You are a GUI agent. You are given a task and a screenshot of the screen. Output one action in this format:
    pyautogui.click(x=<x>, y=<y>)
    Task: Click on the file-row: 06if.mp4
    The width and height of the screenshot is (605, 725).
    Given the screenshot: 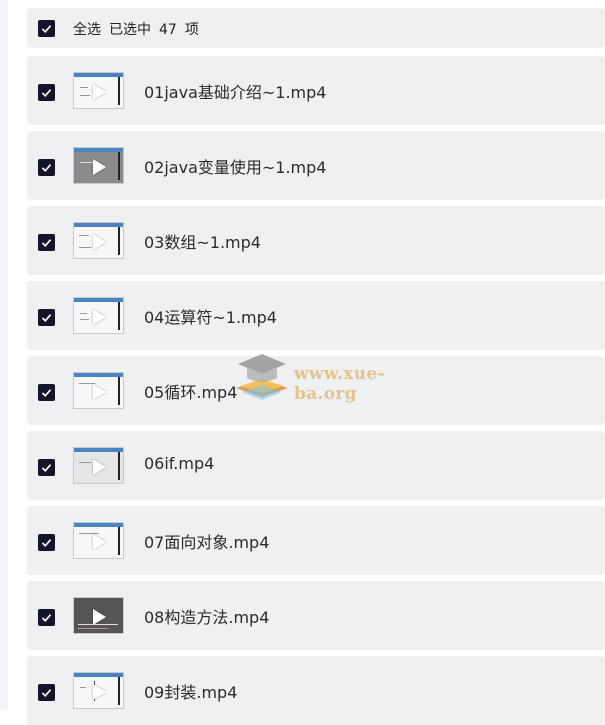 What is the action you would take?
    pyautogui.click(x=316, y=465)
    